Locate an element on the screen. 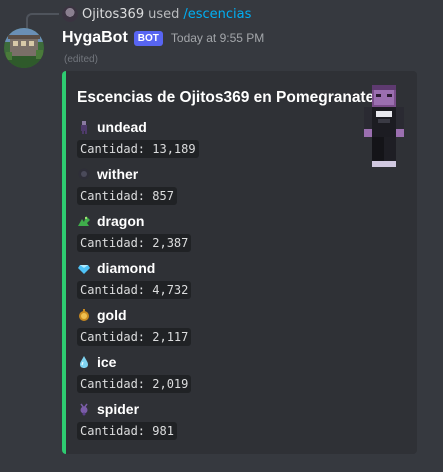  field-value-undead: Cantidad: 13,189 is located at coordinates (138, 149).